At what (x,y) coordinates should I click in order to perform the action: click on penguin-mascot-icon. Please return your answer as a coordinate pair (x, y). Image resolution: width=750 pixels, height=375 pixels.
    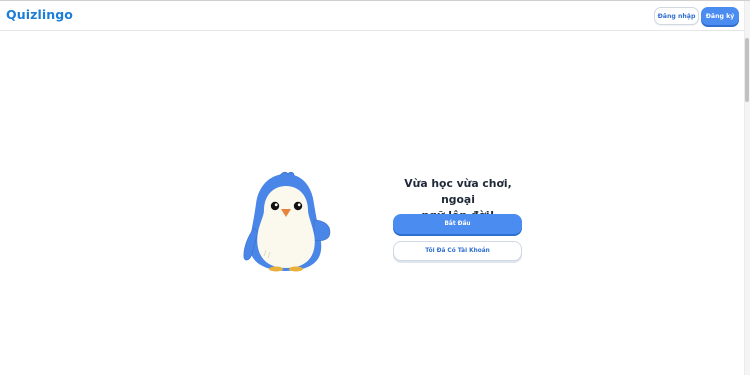
    Looking at the image, I should click on (287, 221).